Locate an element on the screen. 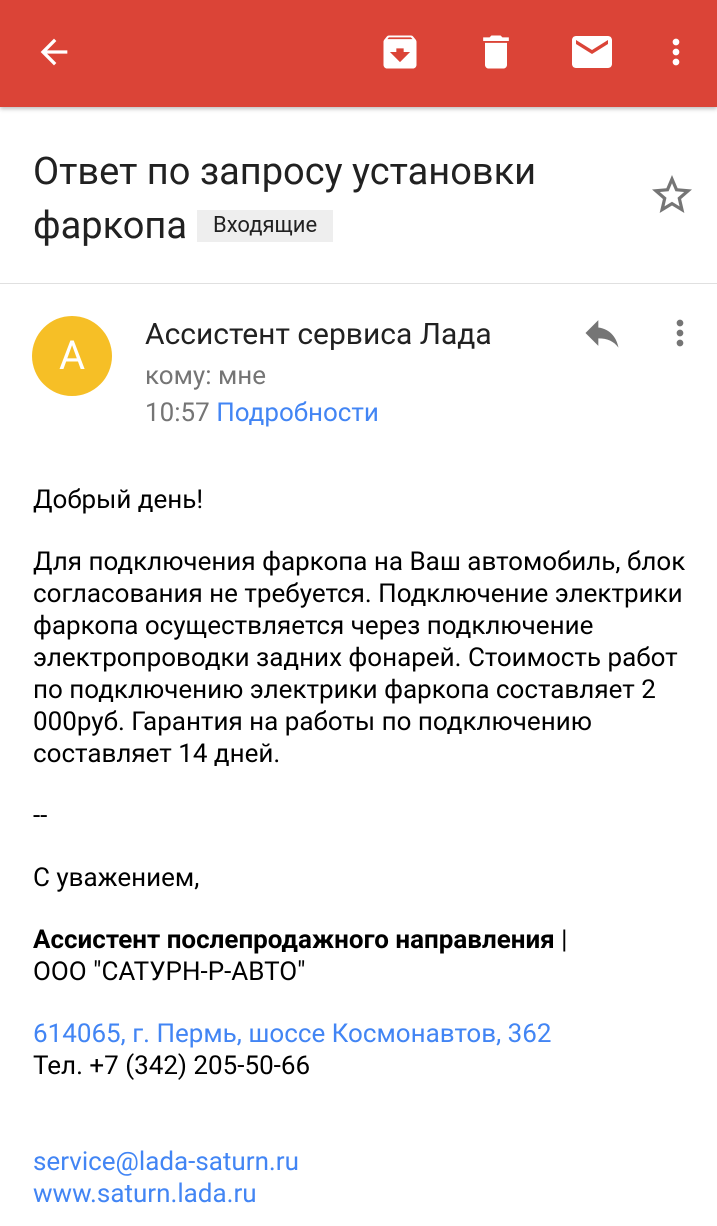 The image size is (717, 1226). sender-name: Ассистент сервиса Лада is located at coordinates (318, 334).